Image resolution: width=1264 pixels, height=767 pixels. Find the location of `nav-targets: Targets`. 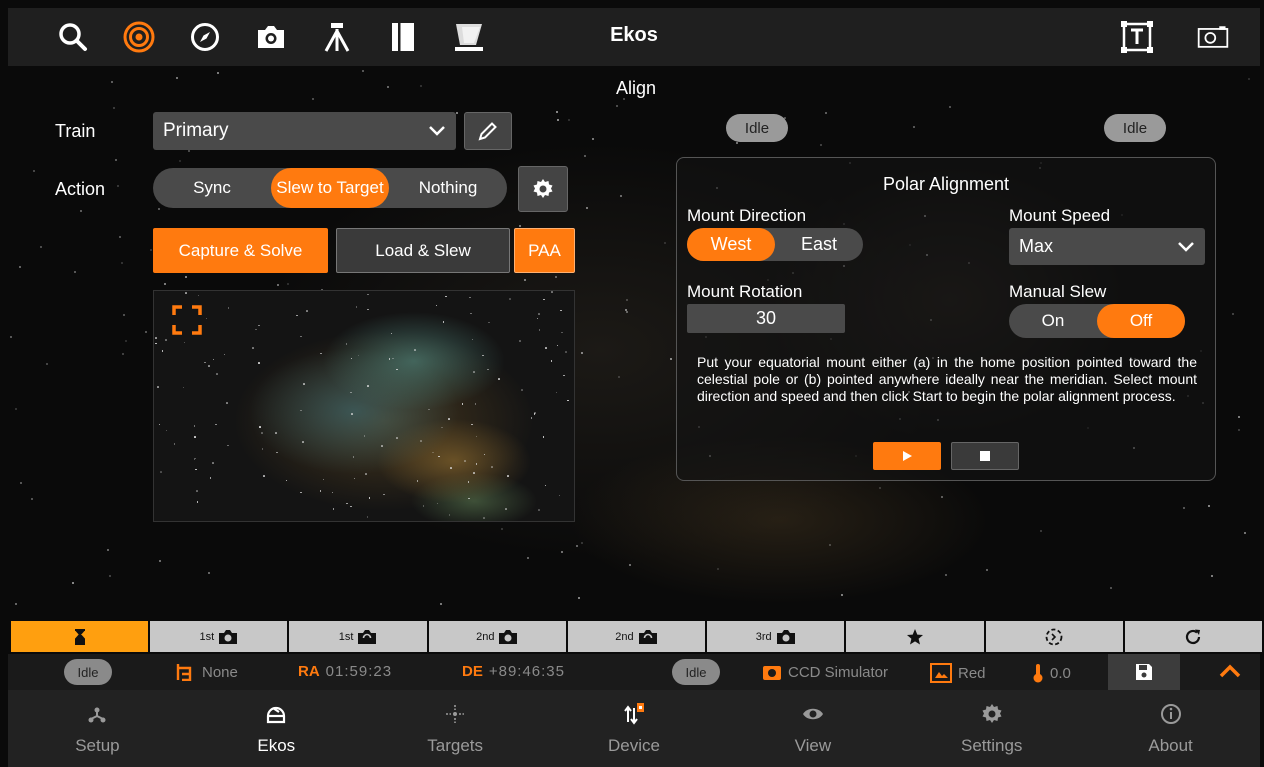

nav-targets: Targets is located at coordinates (455, 728).